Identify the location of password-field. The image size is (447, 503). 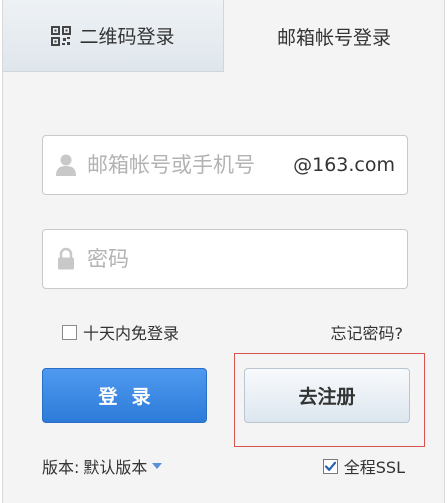
(225, 259).